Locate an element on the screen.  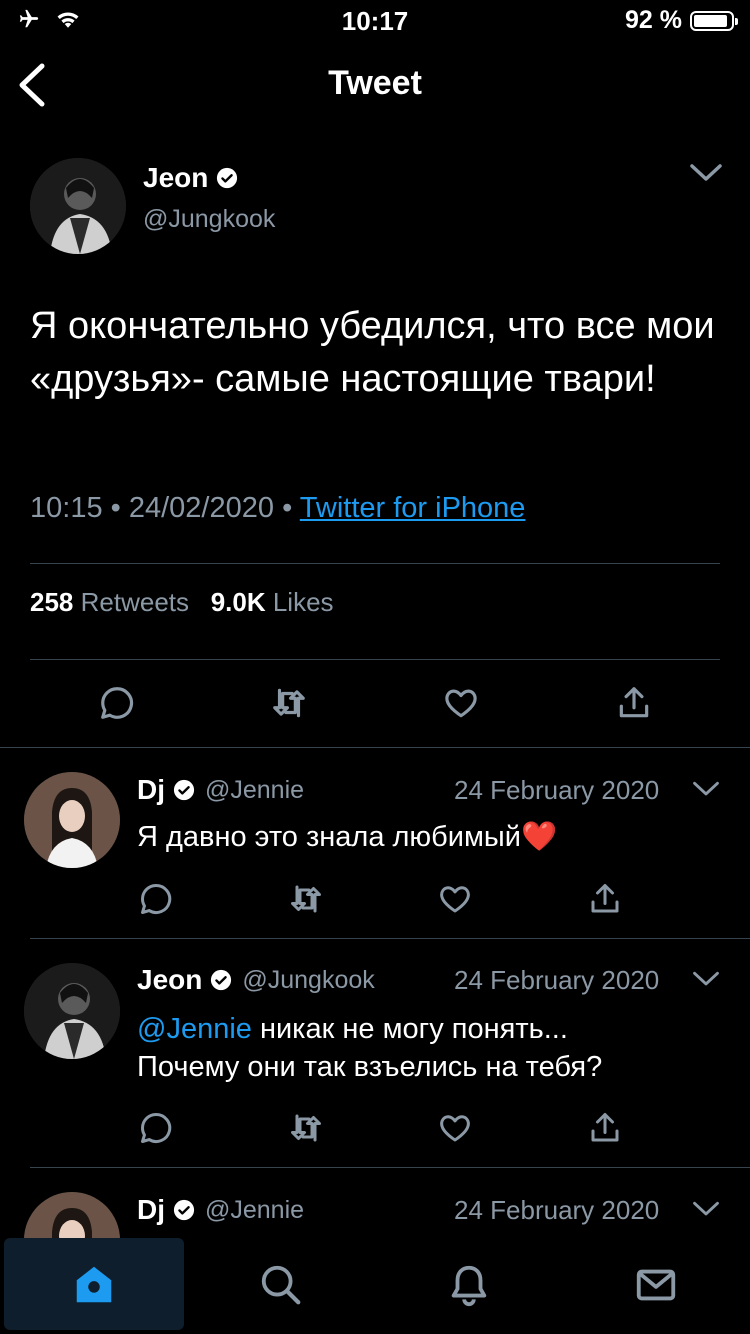
reply-author-name: Jeon is located at coordinates (184, 980).